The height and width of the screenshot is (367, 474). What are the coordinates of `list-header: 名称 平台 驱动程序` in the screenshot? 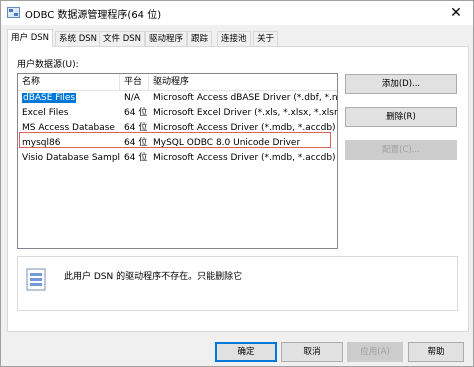 It's located at (177, 82).